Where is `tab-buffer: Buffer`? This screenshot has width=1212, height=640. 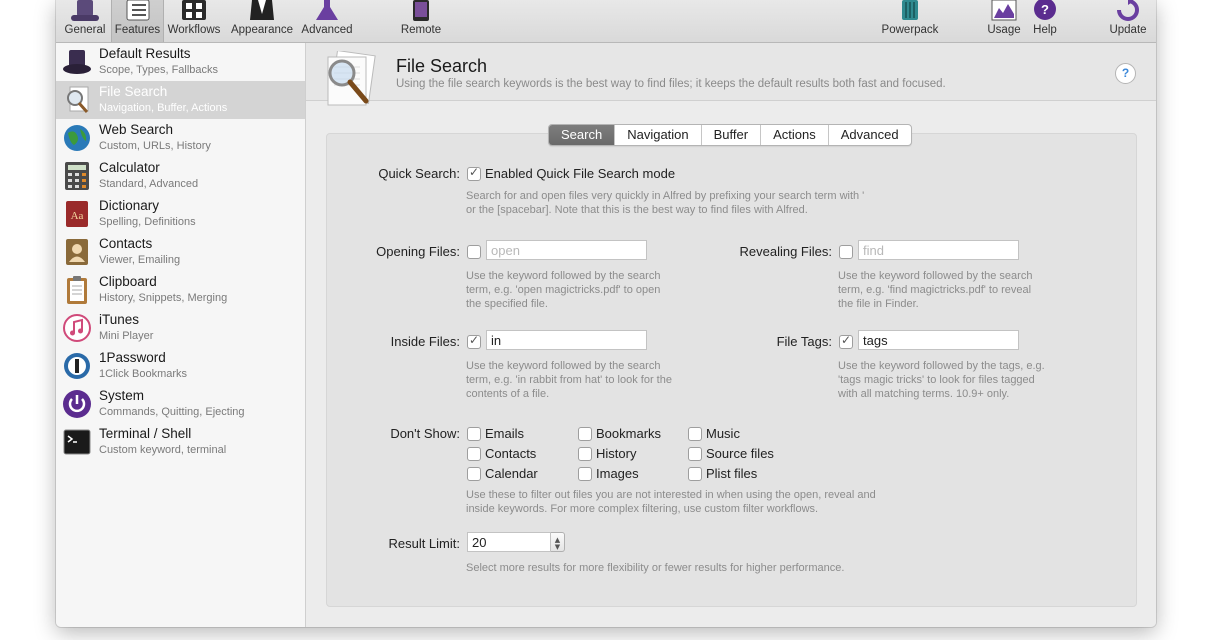
tab-buffer: Buffer is located at coordinates (732, 135).